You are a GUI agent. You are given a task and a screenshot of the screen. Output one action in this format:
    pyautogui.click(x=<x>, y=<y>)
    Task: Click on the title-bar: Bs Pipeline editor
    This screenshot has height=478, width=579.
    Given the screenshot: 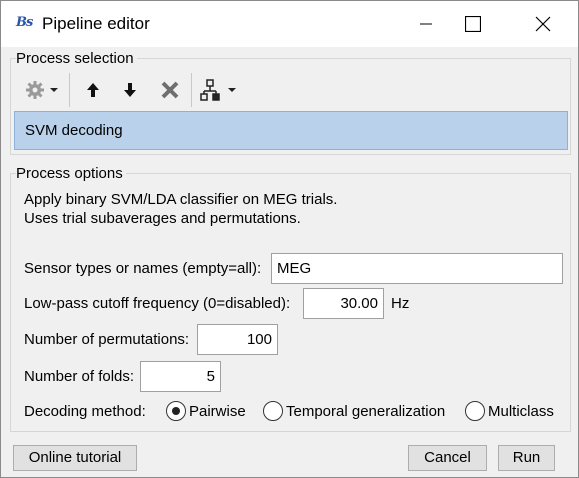 What is the action you would take?
    pyautogui.click(x=289, y=24)
    